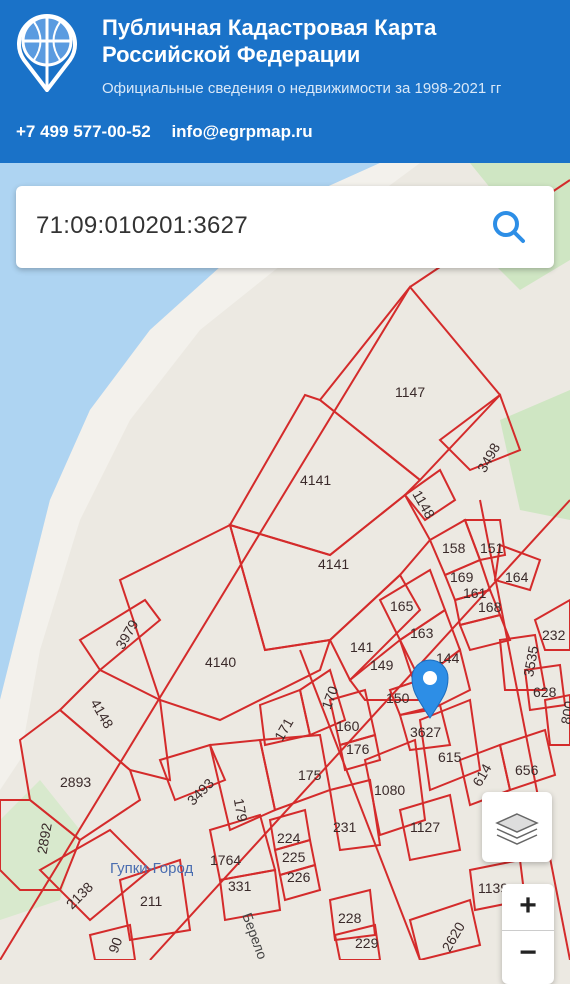 The image size is (570, 984). I want to click on plot-label: 656, so click(527, 770).